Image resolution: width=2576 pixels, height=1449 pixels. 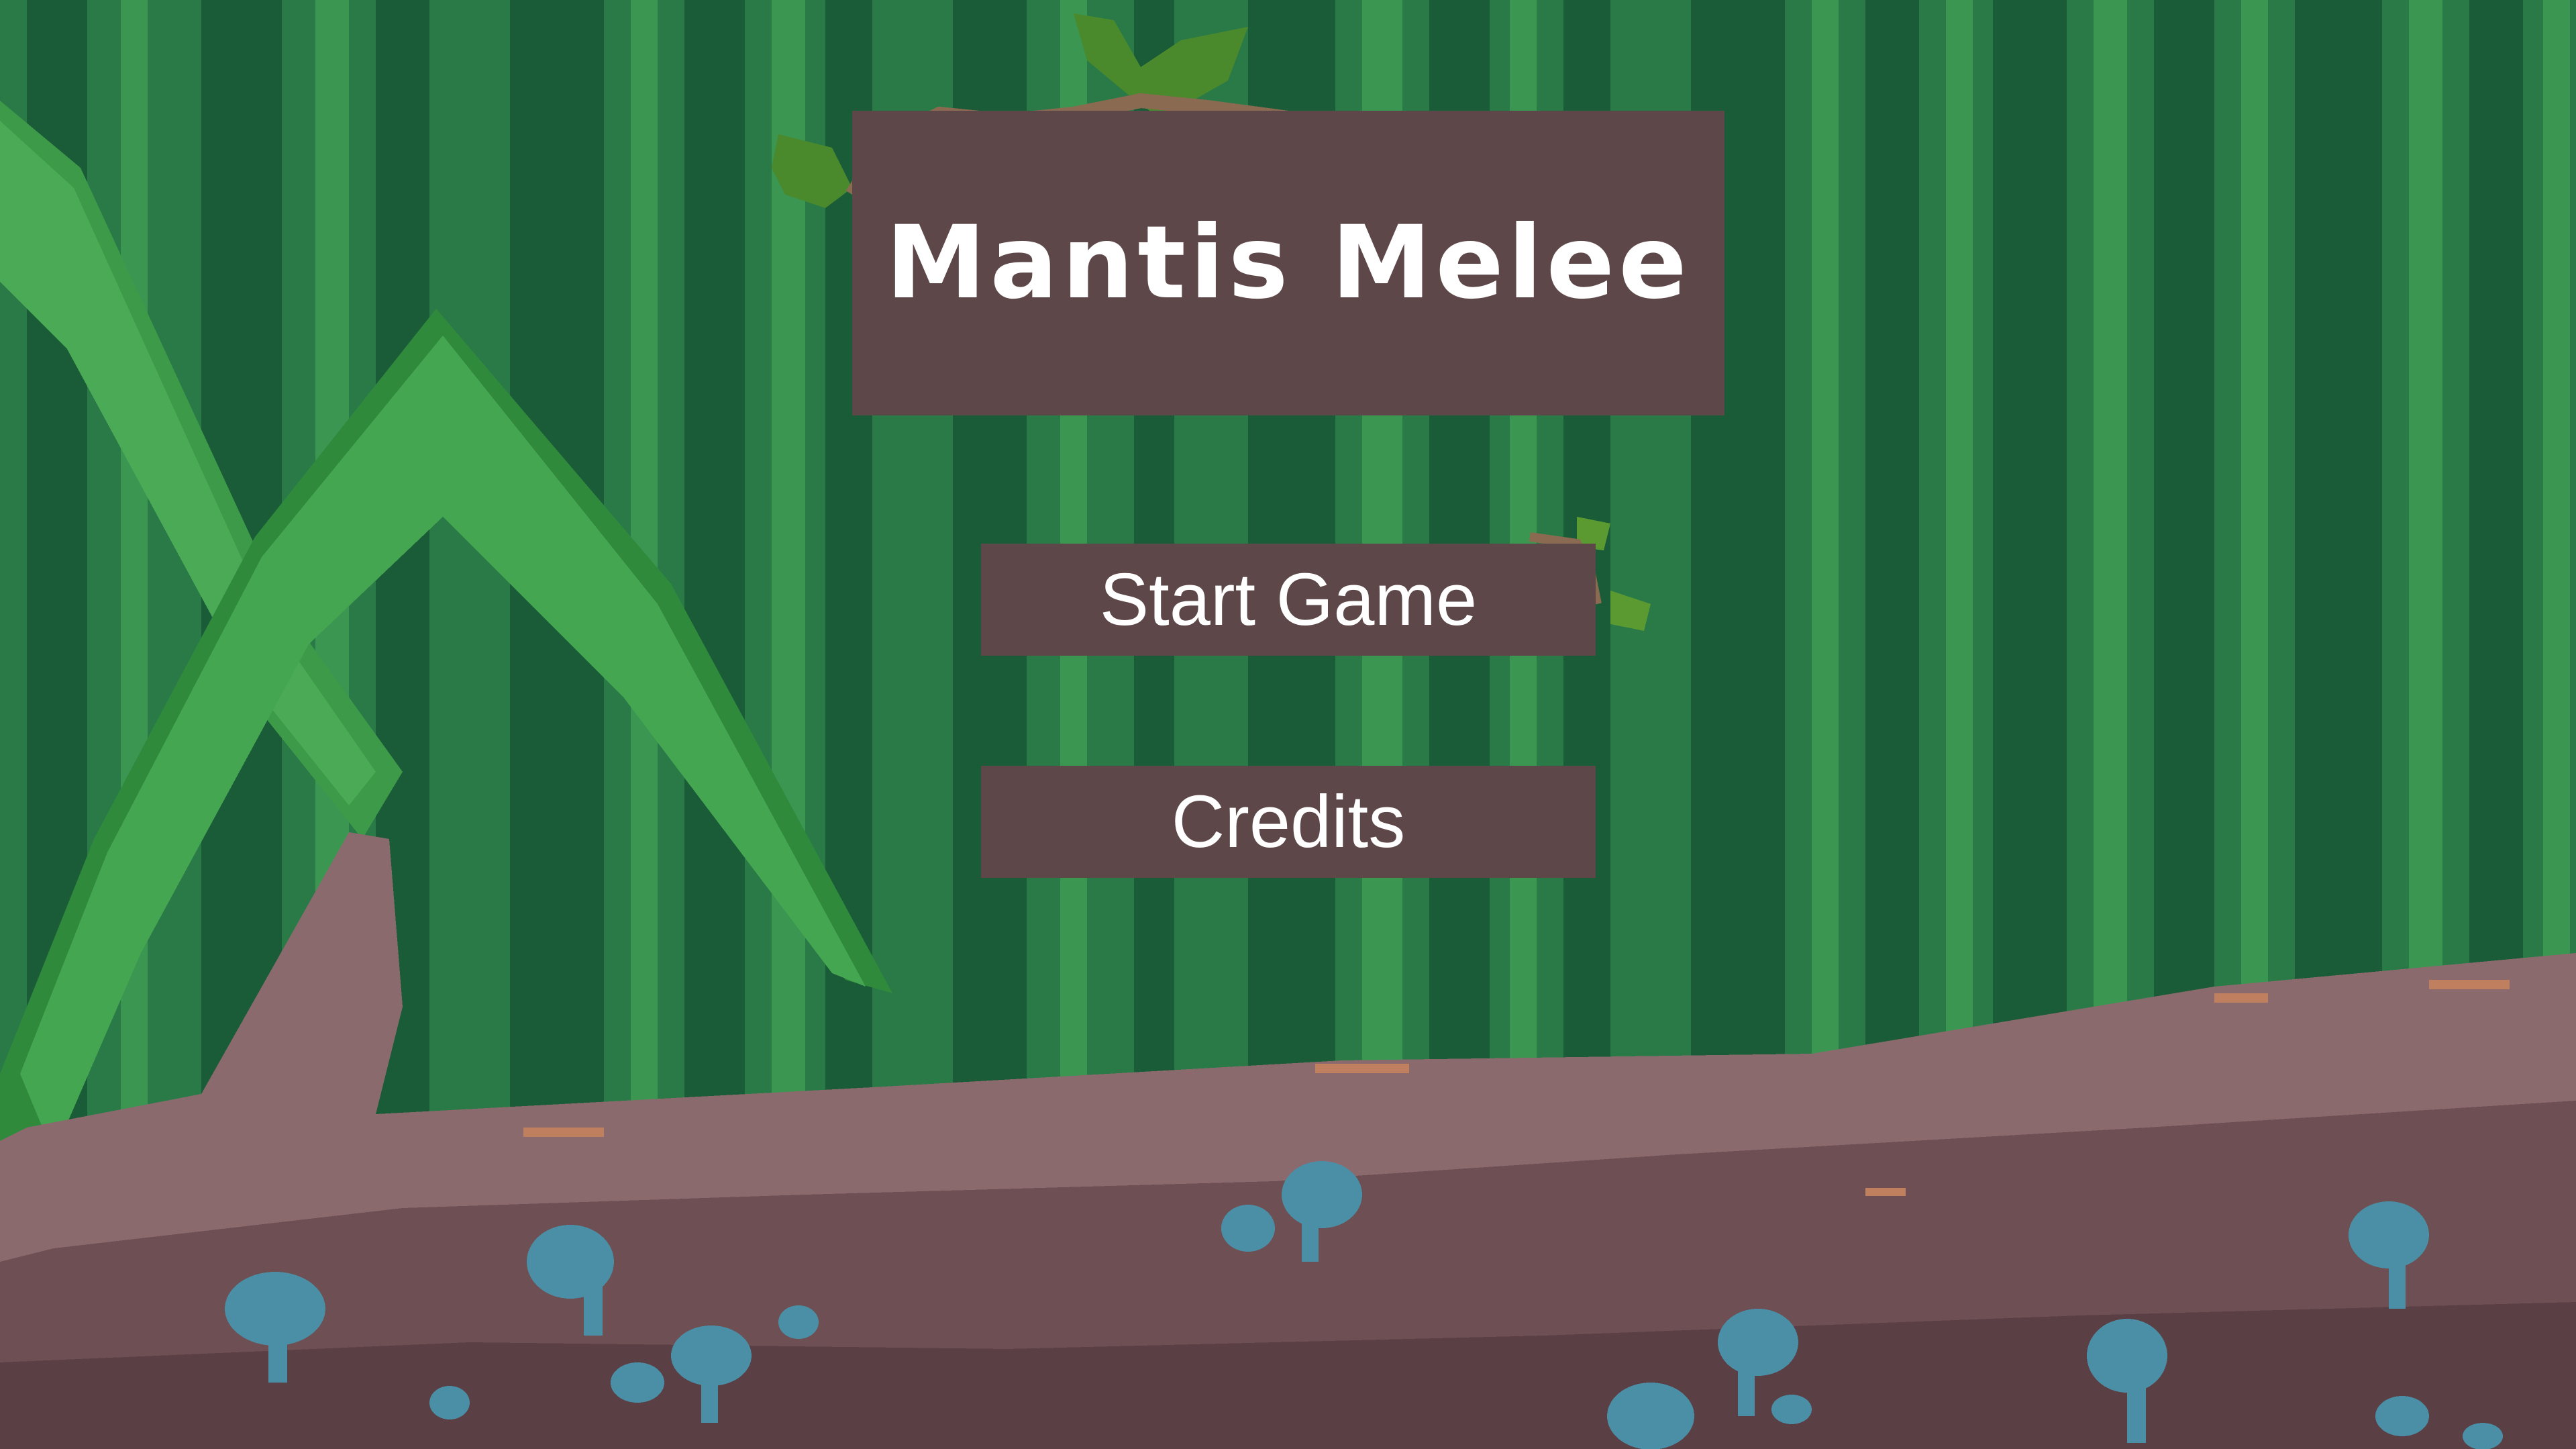 I want to click on title-sign: Mantis Melee, so click(x=1288, y=263).